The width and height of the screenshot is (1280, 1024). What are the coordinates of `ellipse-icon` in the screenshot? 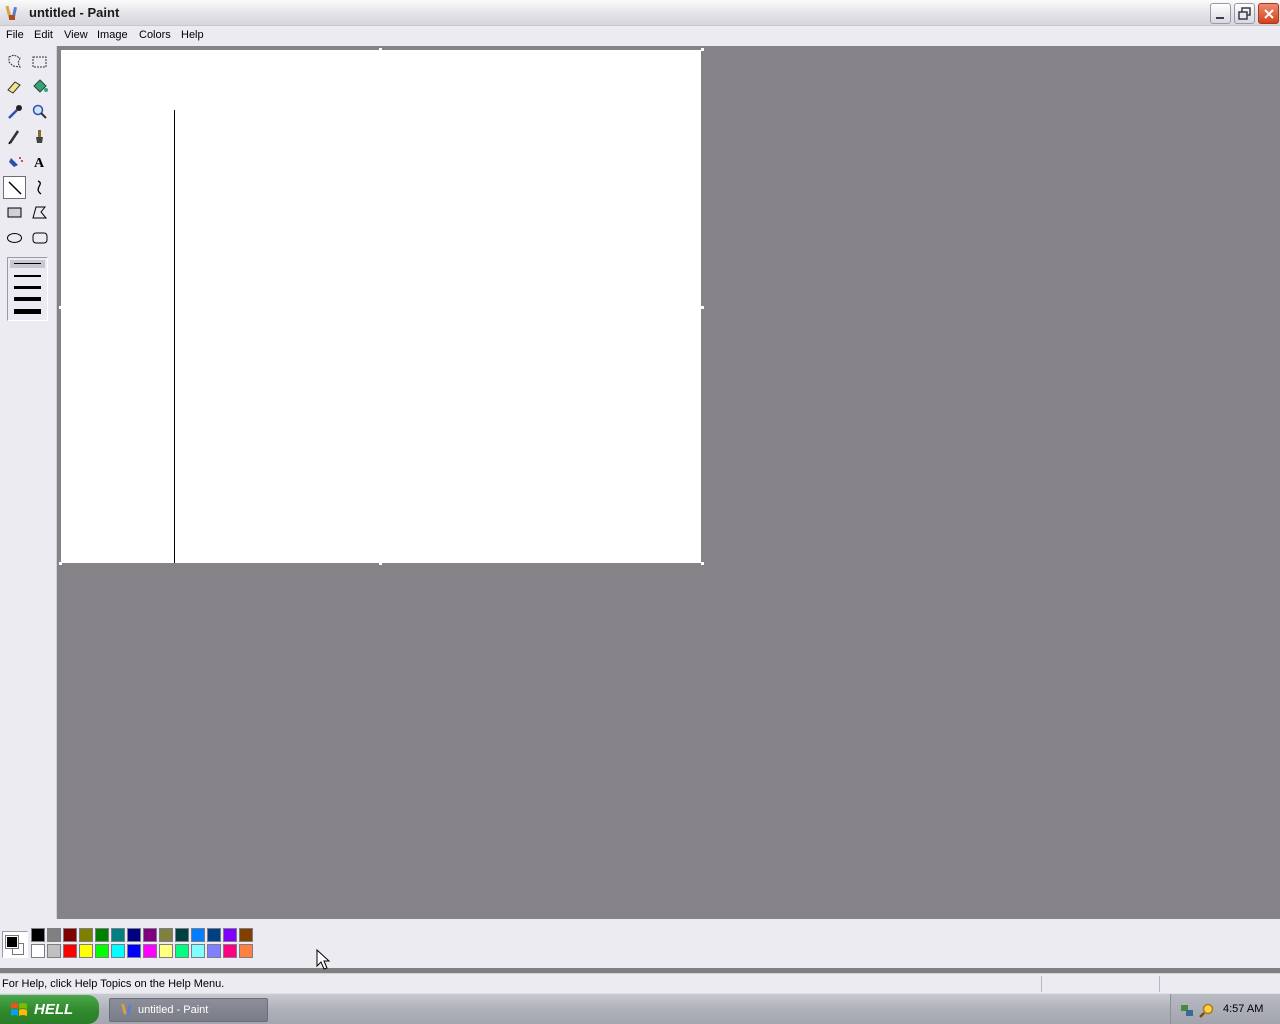 It's located at (14, 238).